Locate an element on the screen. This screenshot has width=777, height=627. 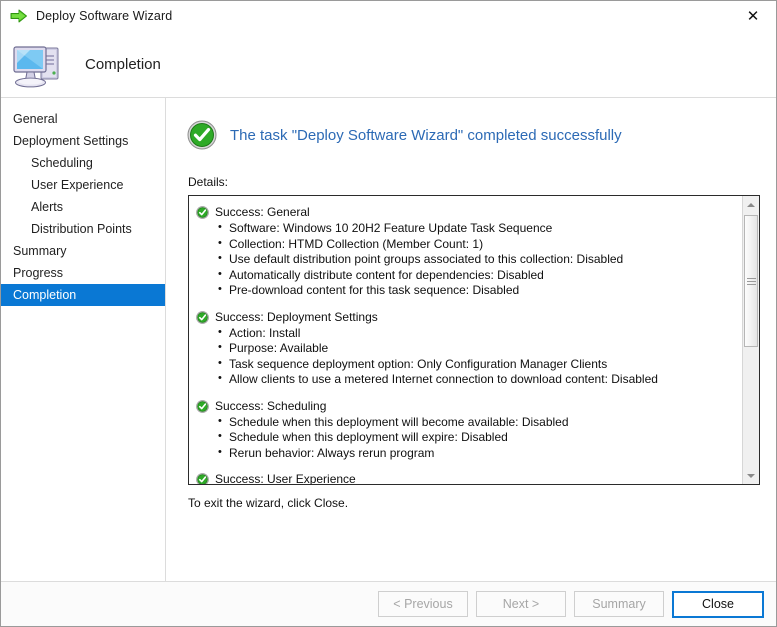
sidebar-item-scheduling: Scheduling is located at coordinates (83, 163).